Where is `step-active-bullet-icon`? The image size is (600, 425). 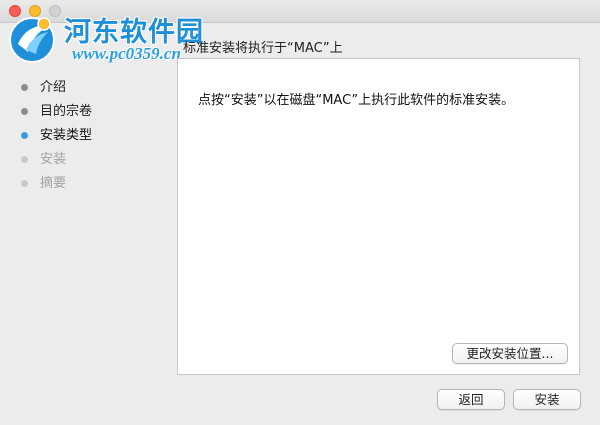 step-active-bullet-icon is located at coordinates (24, 135).